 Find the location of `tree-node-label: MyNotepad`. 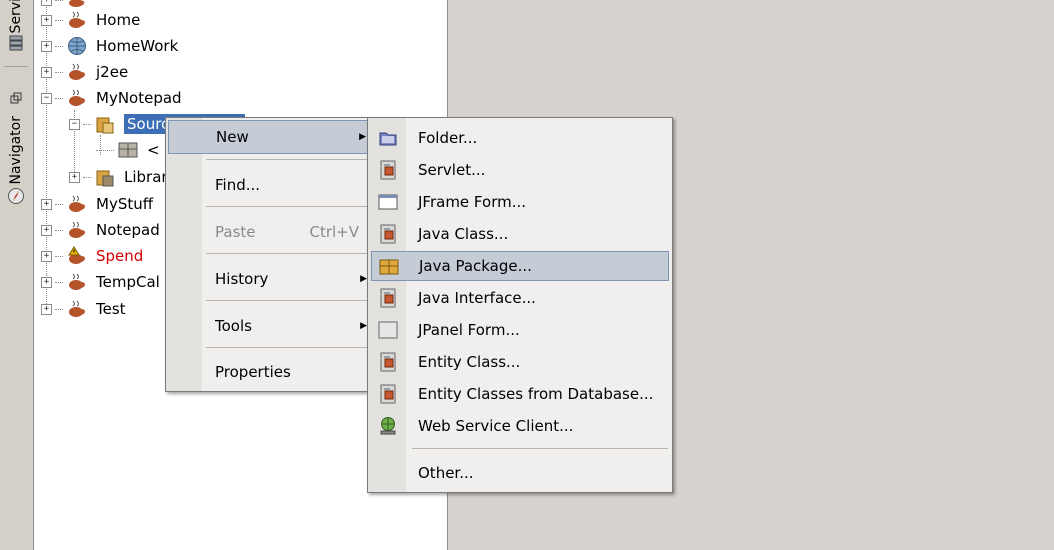

tree-node-label: MyNotepad is located at coordinates (139, 98).